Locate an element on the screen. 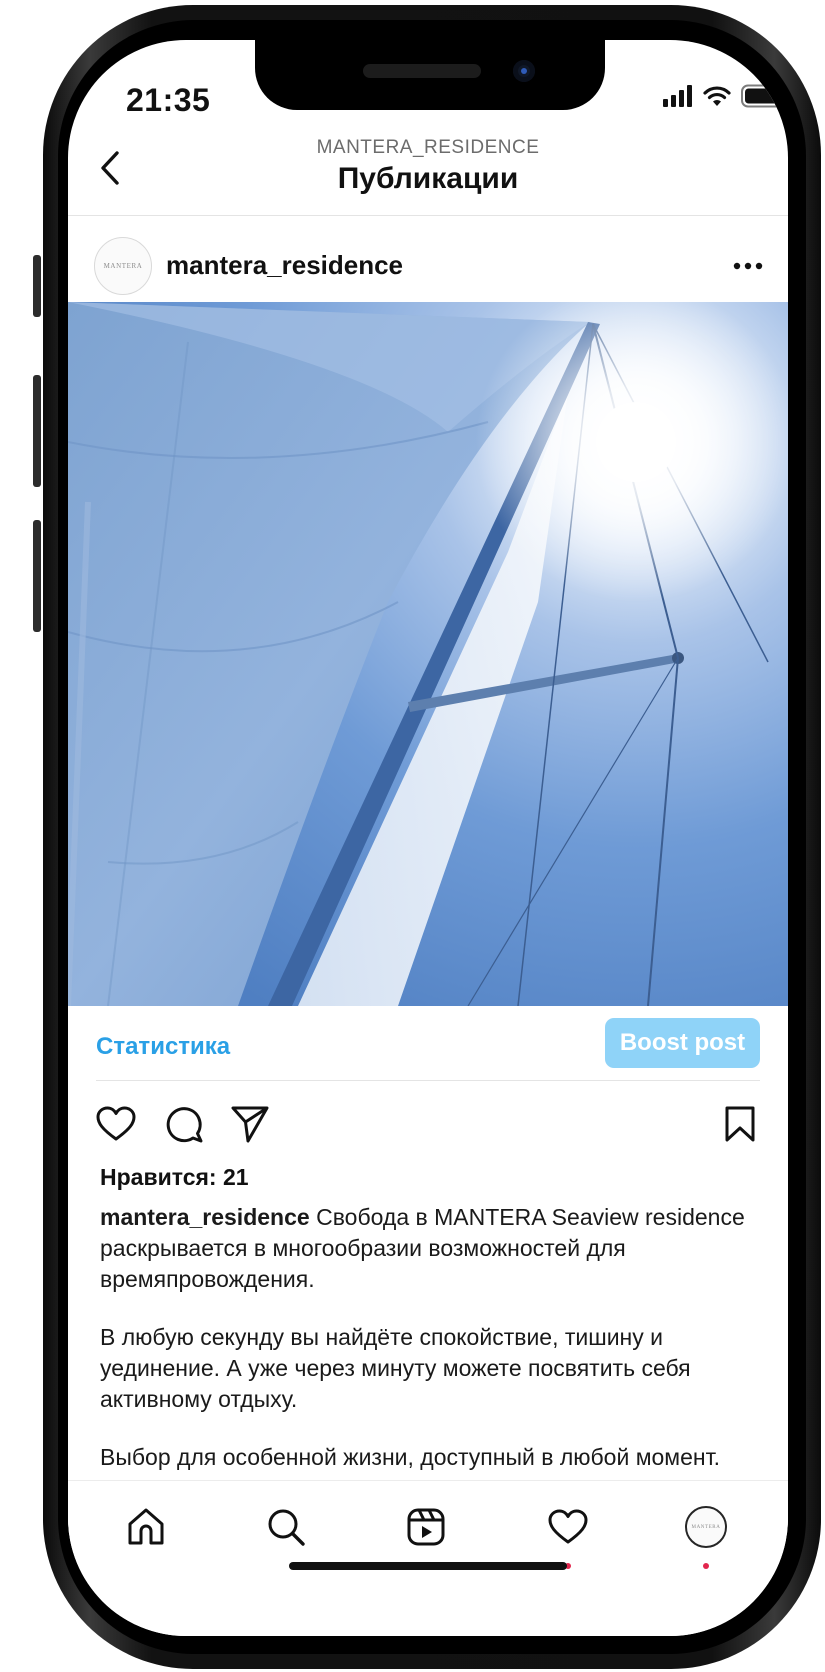 The width and height of the screenshot is (825, 1672). avatar-logo-text: MANTERA is located at coordinates (123, 266).